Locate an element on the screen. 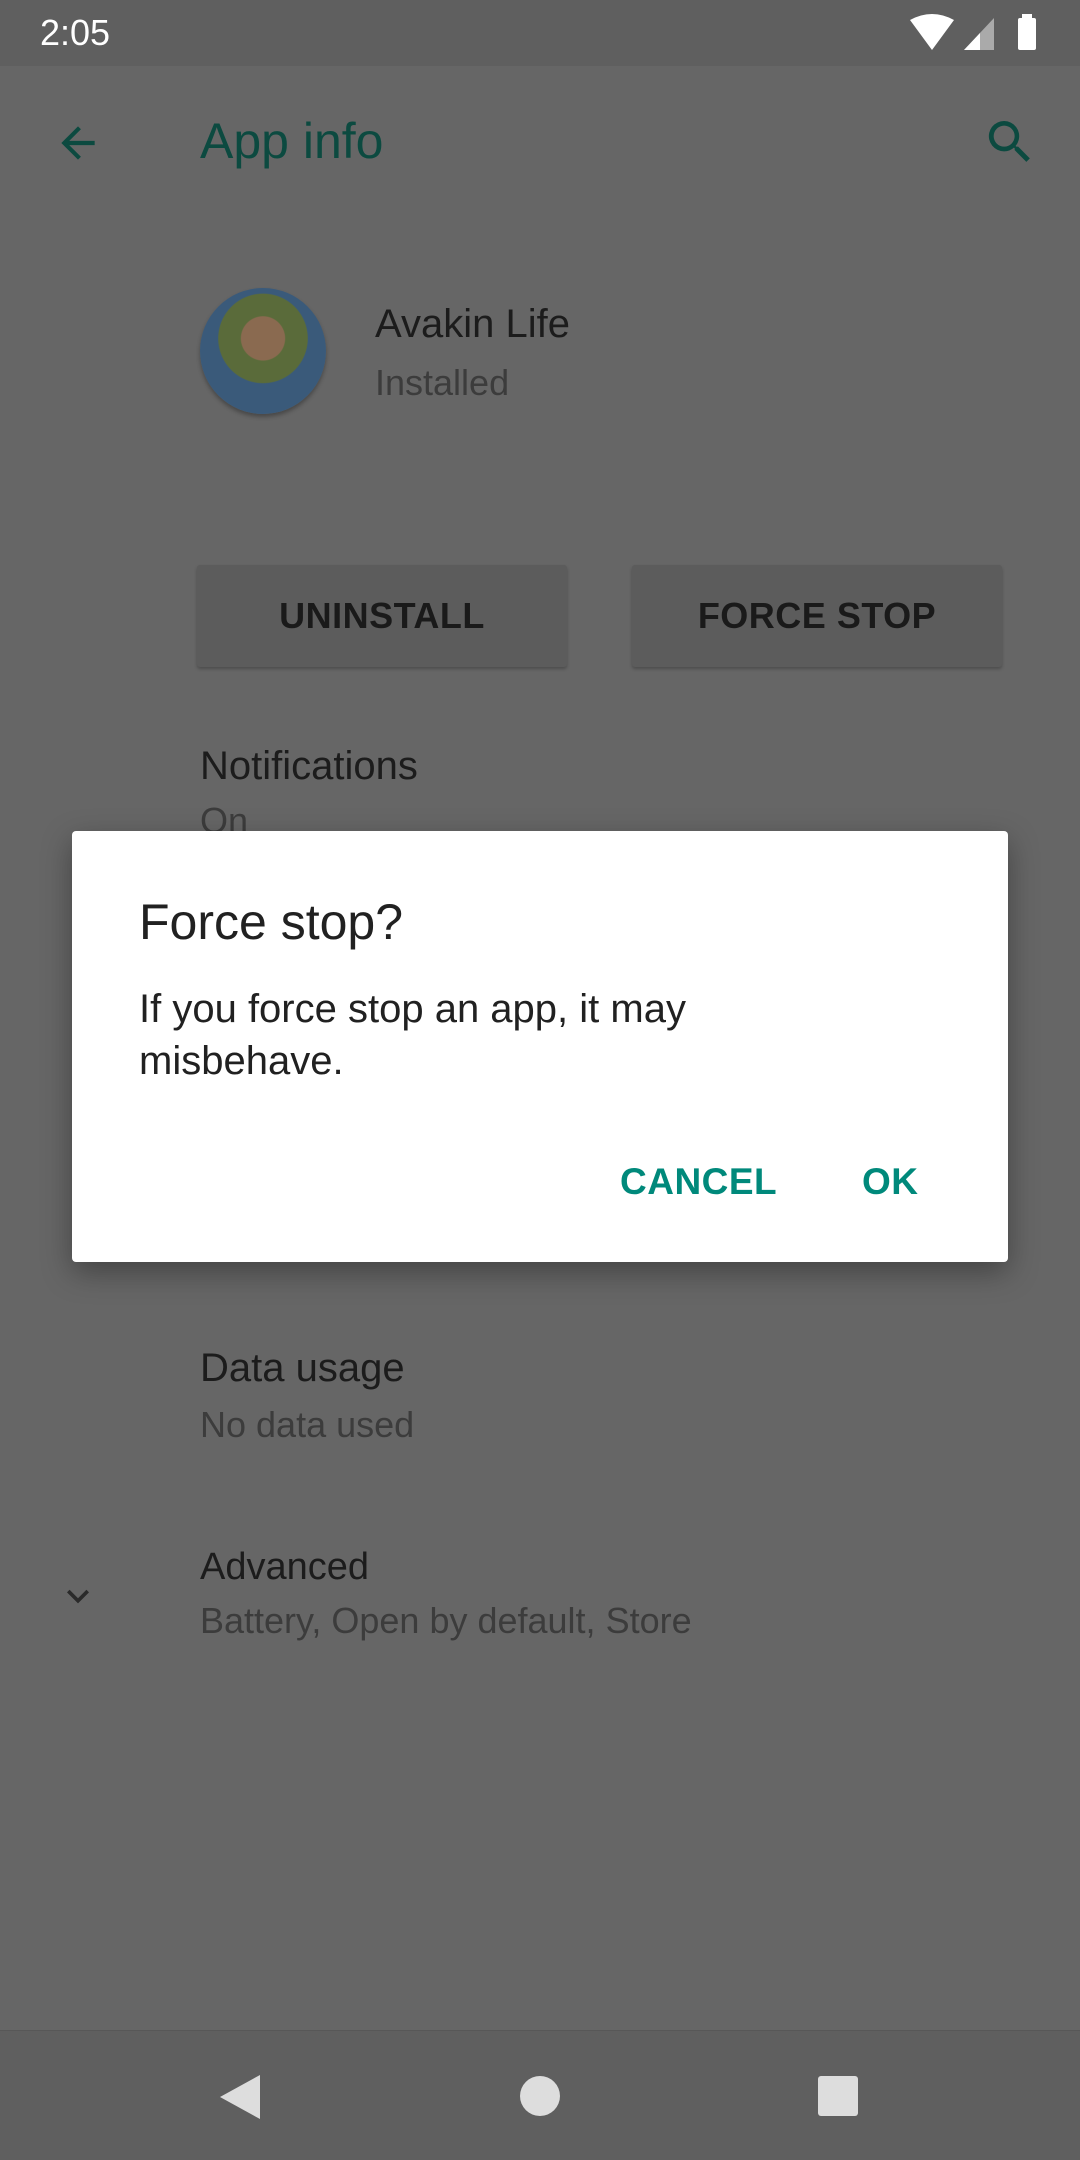 Image resolution: width=1080 pixels, height=2160 pixels. status-icons is located at coordinates (973, 32).